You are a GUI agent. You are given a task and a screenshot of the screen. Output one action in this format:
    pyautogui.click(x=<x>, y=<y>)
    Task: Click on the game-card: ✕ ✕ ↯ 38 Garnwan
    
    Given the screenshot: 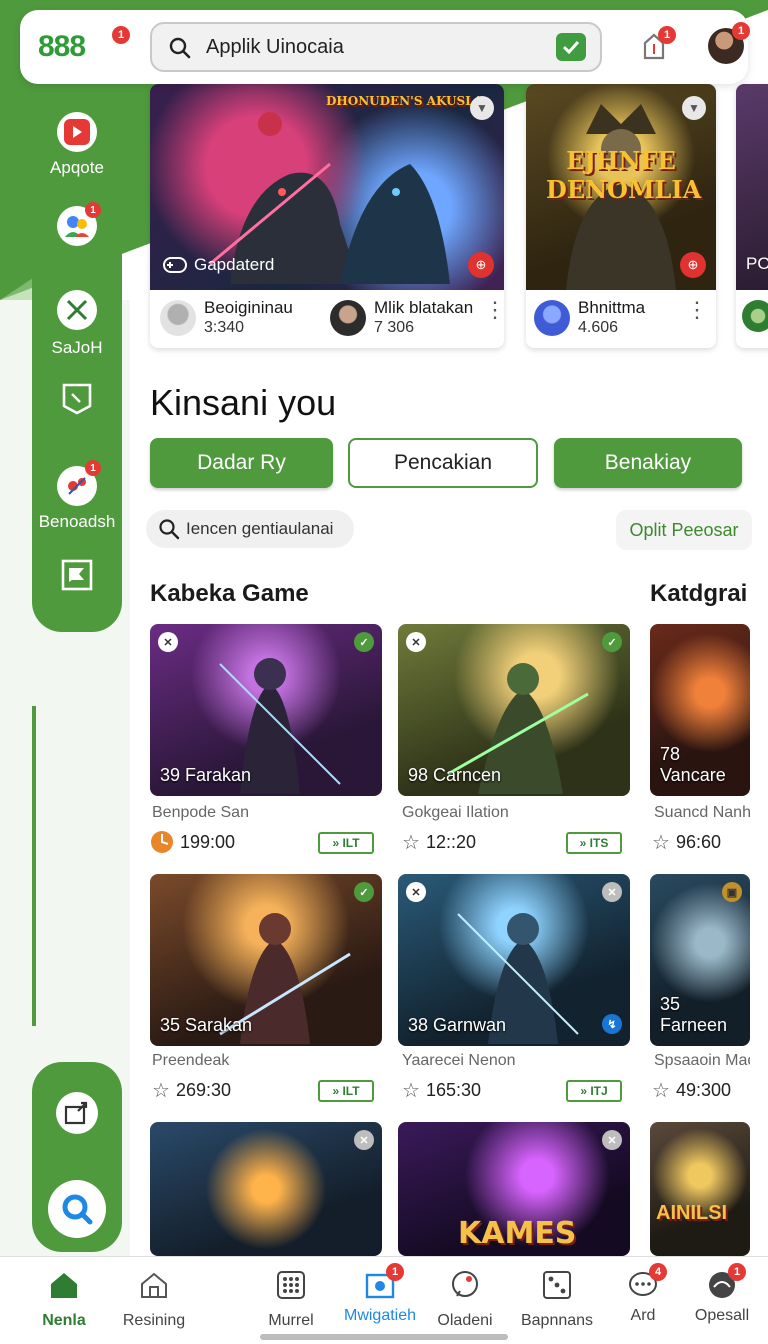 What is the action you would take?
    pyautogui.click(x=514, y=960)
    